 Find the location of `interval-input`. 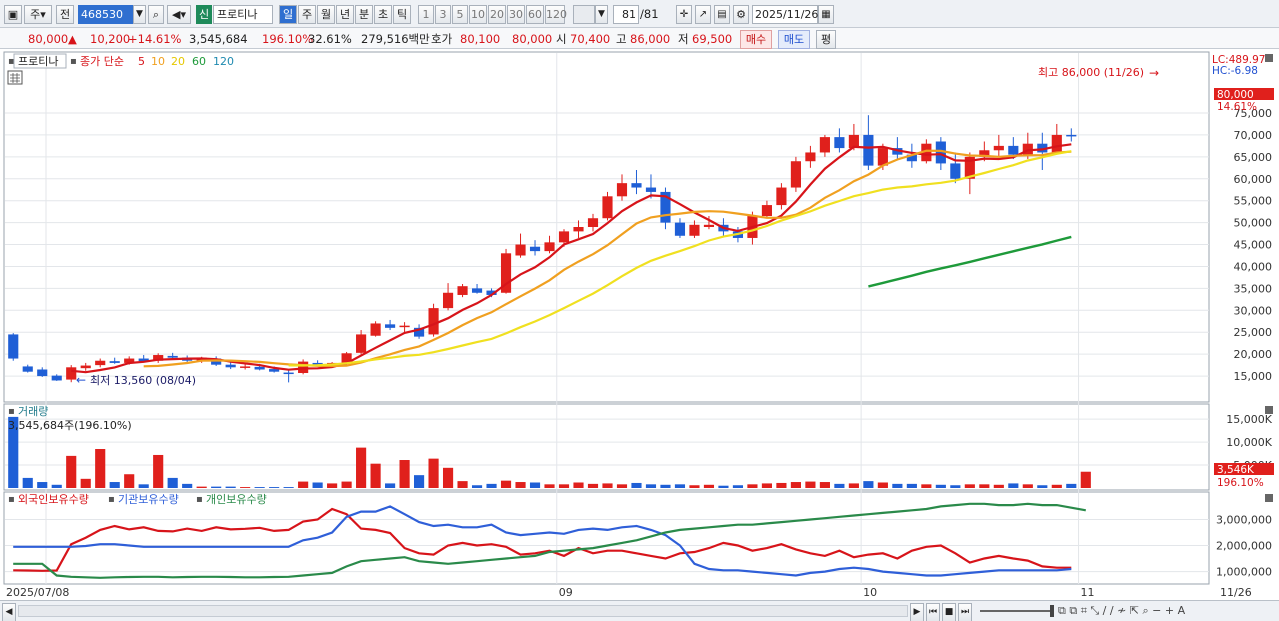

interval-input is located at coordinates (584, 14).